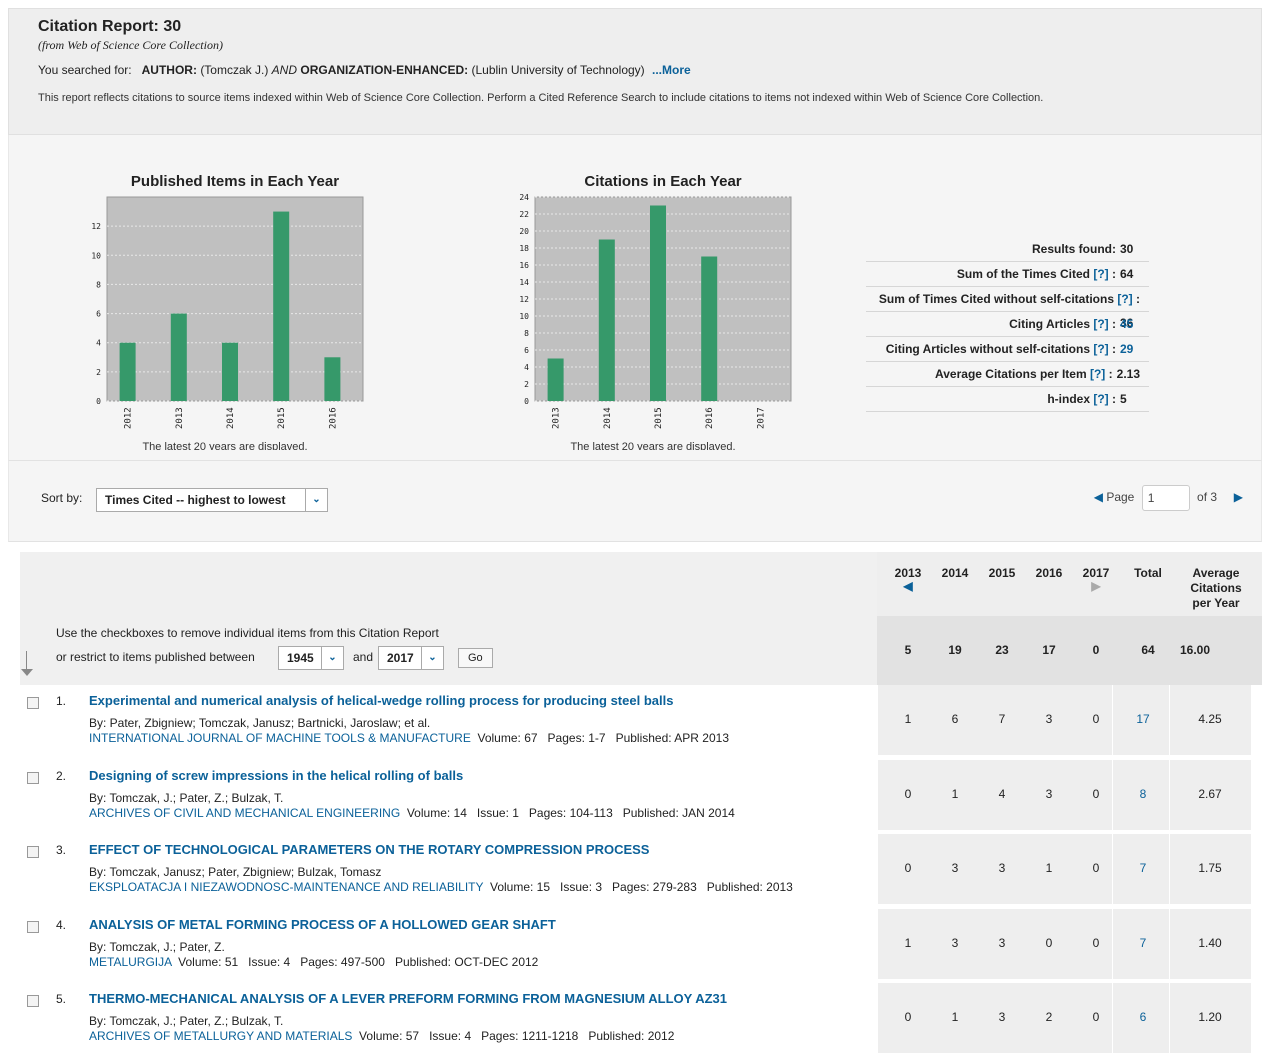  I want to click on prev-page-icon: ◀, so click(1098, 497).